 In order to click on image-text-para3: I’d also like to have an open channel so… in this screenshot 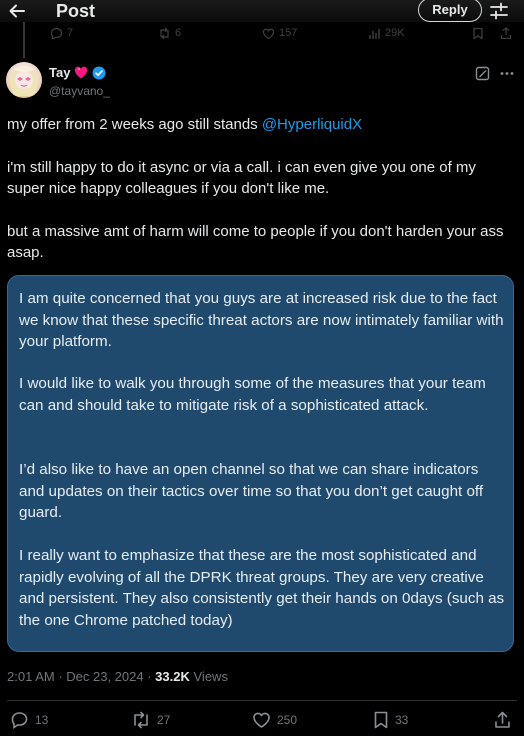, I will do `click(251, 491)`.